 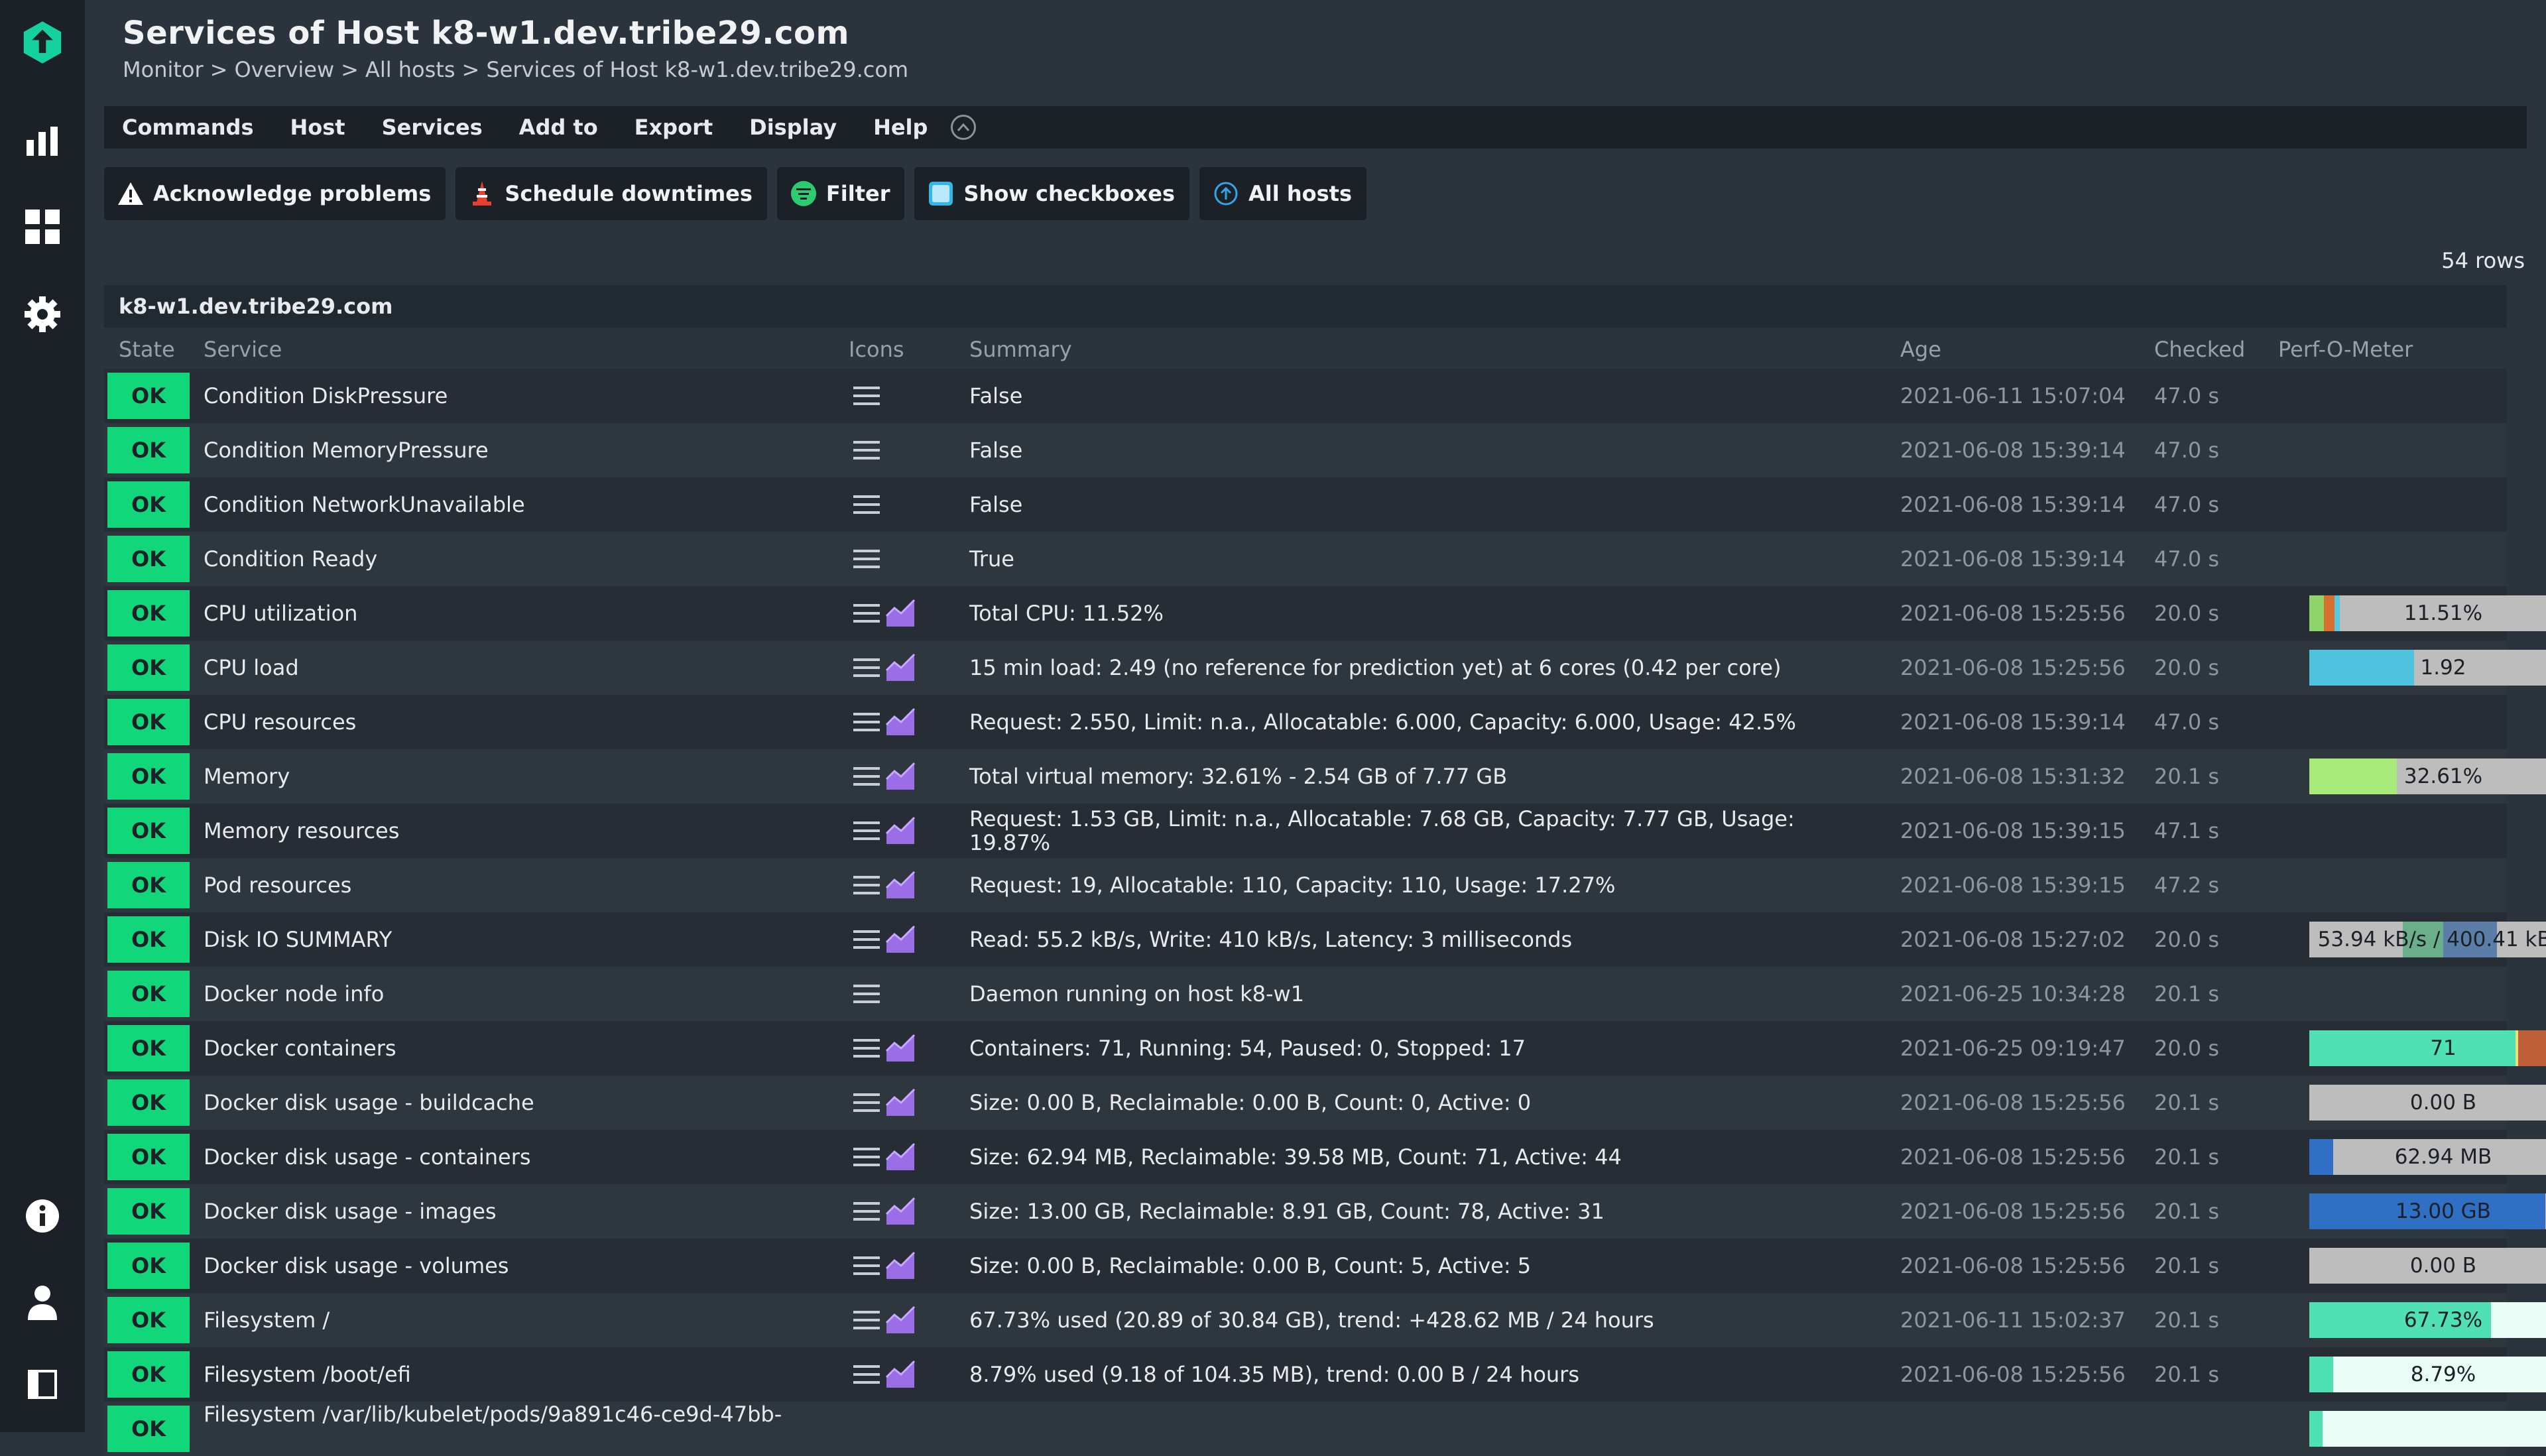 I want to click on service-name: Filesystem /boot/efi, so click(x=307, y=1374).